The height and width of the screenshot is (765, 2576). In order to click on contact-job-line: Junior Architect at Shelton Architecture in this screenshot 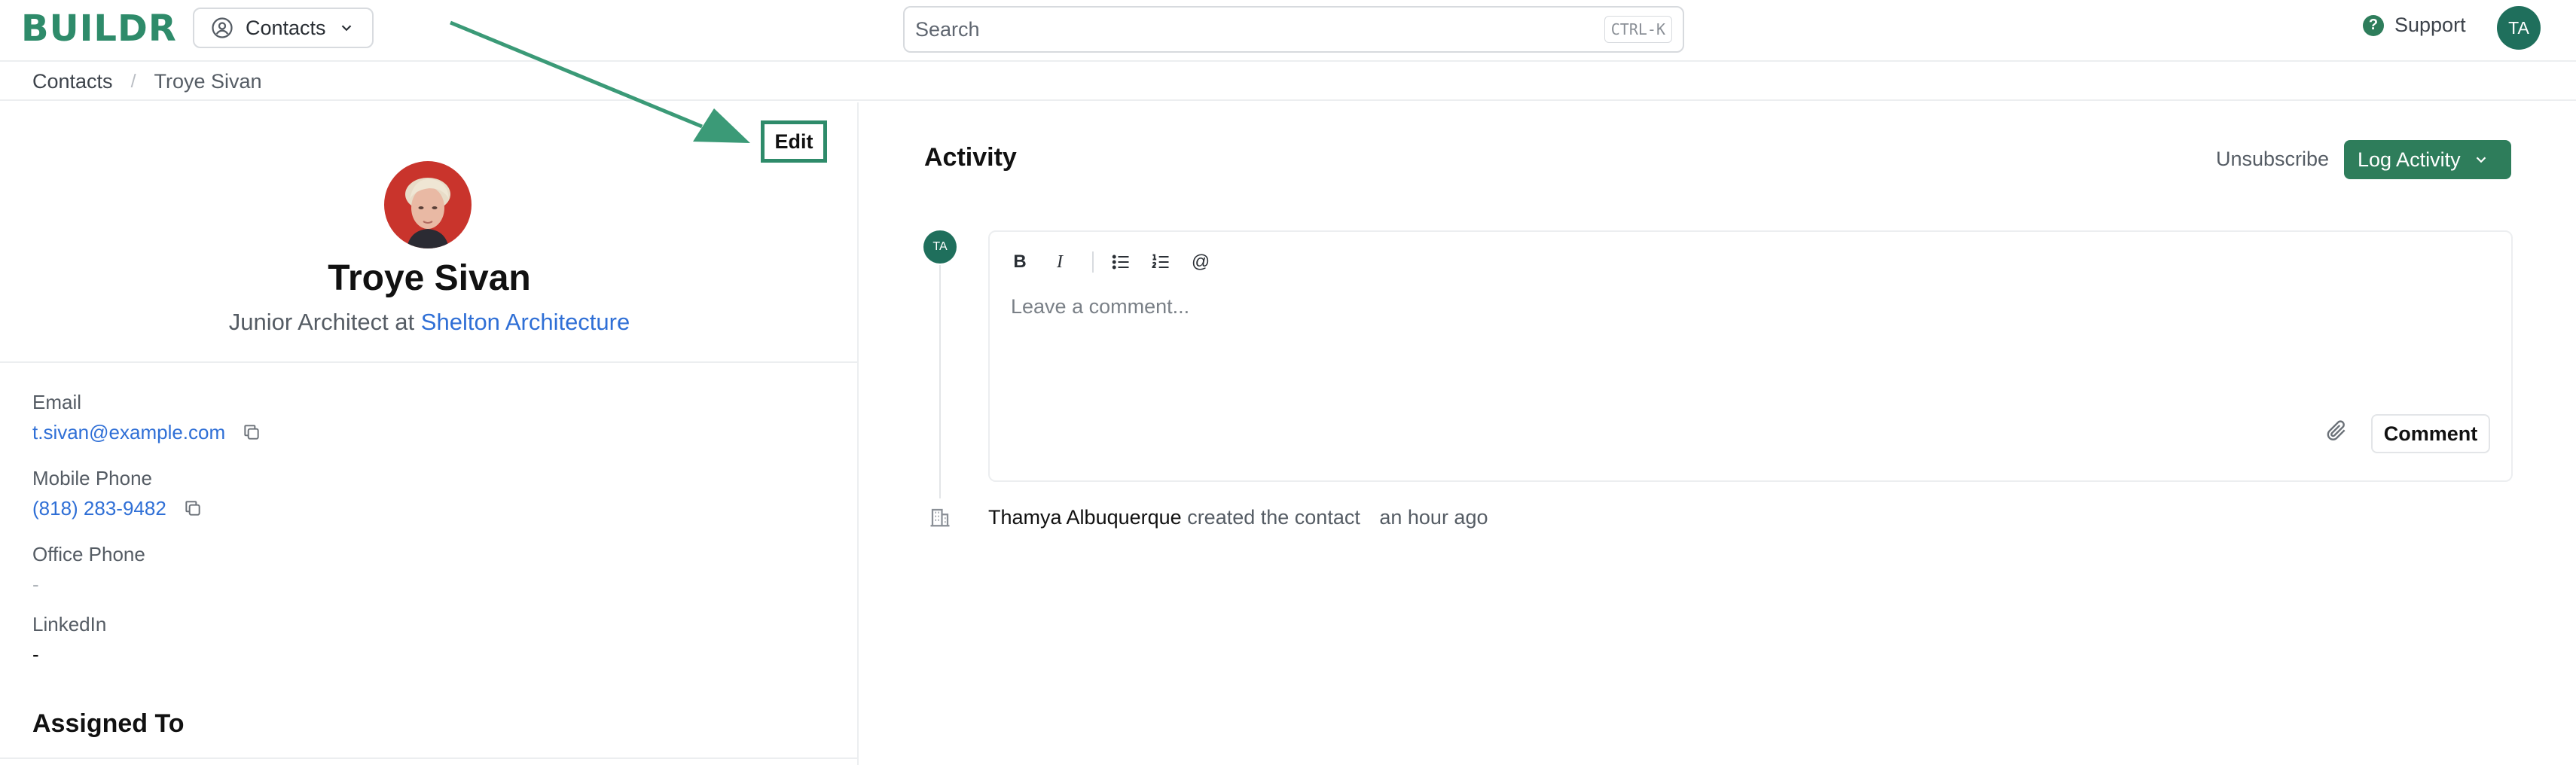, I will do `click(430, 322)`.